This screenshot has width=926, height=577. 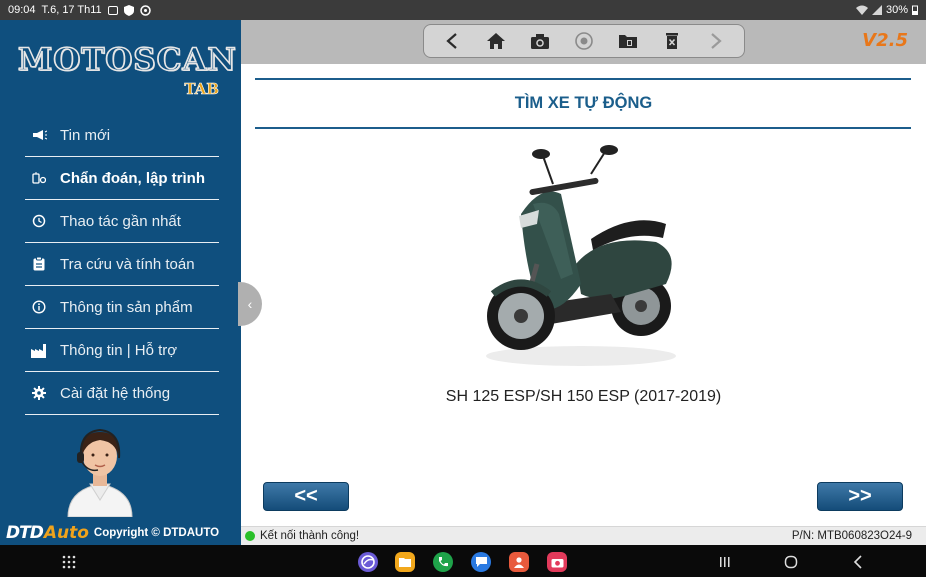 What do you see at coordinates (39, 307) in the screenshot?
I see `info-icon` at bounding box center [39, 307].